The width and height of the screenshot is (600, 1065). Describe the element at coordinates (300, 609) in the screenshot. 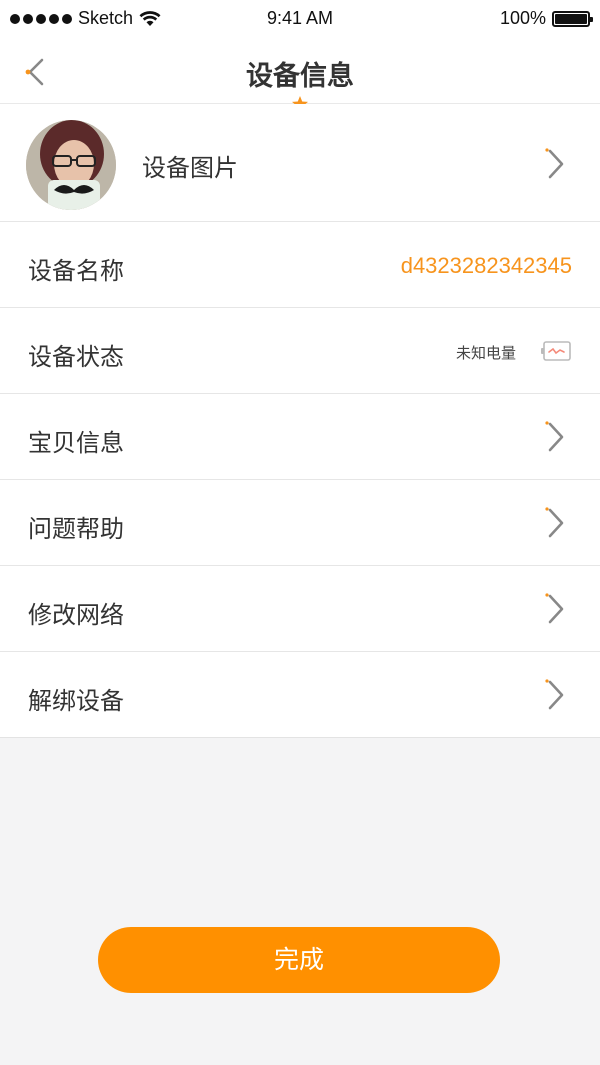

I see `row-change-network: 修改网络` at that location.